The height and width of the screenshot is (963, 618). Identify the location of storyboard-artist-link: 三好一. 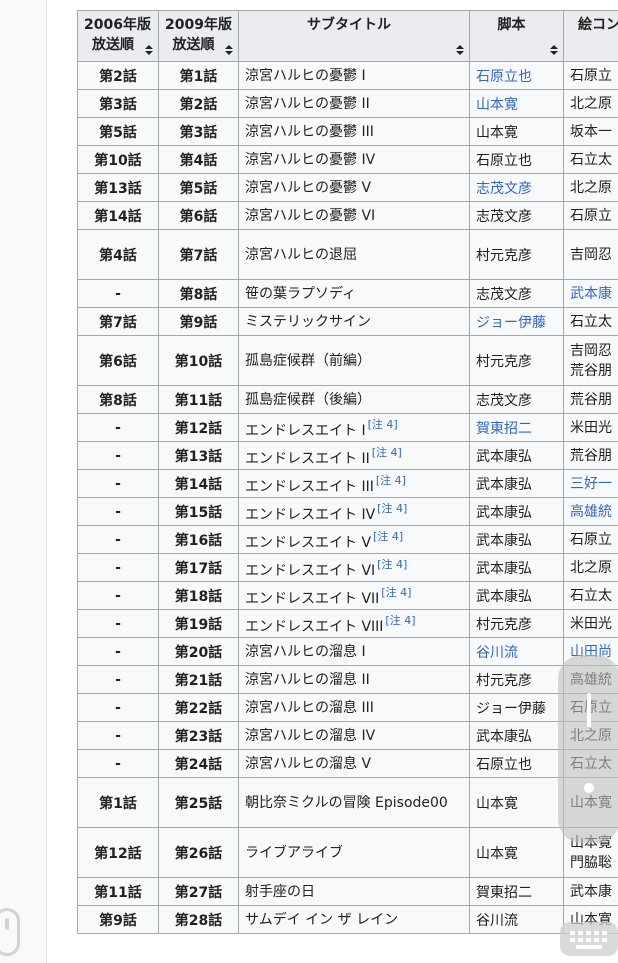
(591, 484).